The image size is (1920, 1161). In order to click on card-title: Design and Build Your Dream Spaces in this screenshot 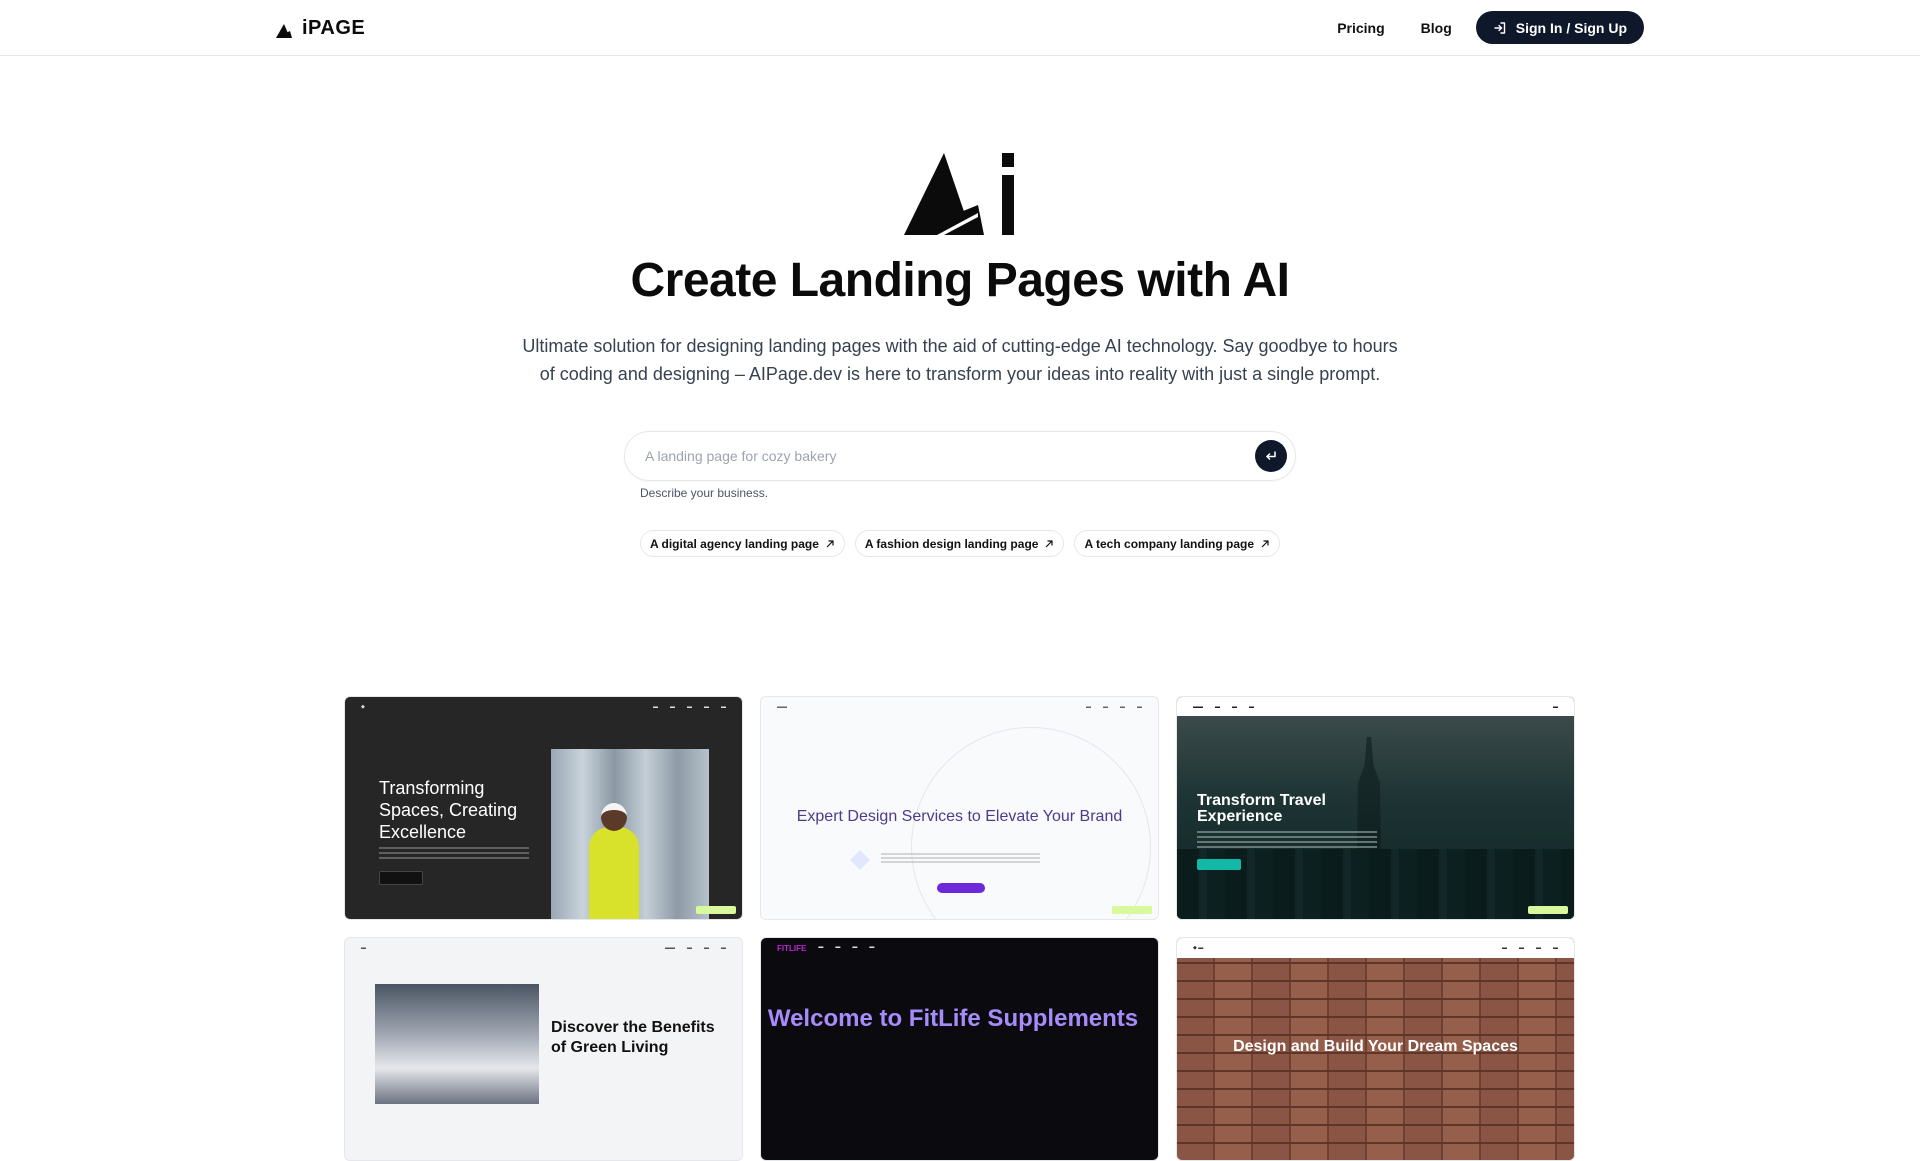, I will do `click(1375, 1046)`.